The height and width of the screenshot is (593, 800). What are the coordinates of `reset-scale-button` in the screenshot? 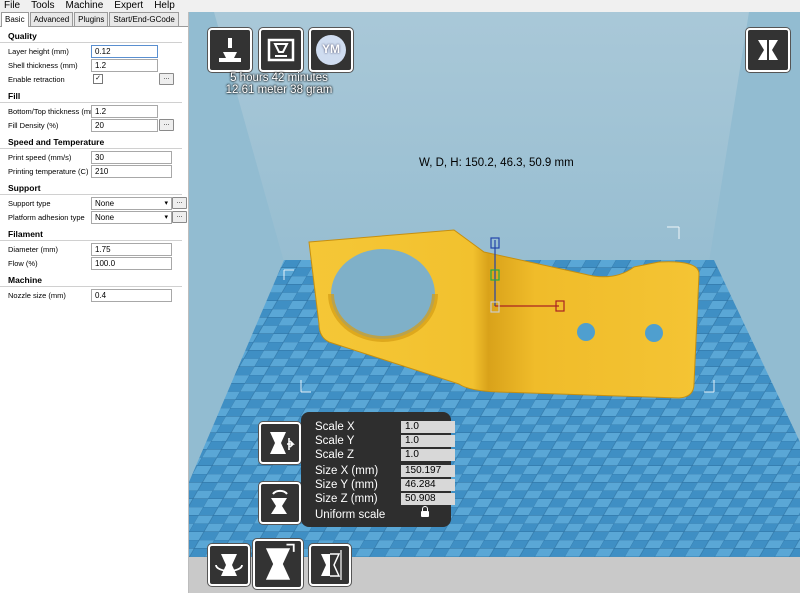 It's located at (280, 503).